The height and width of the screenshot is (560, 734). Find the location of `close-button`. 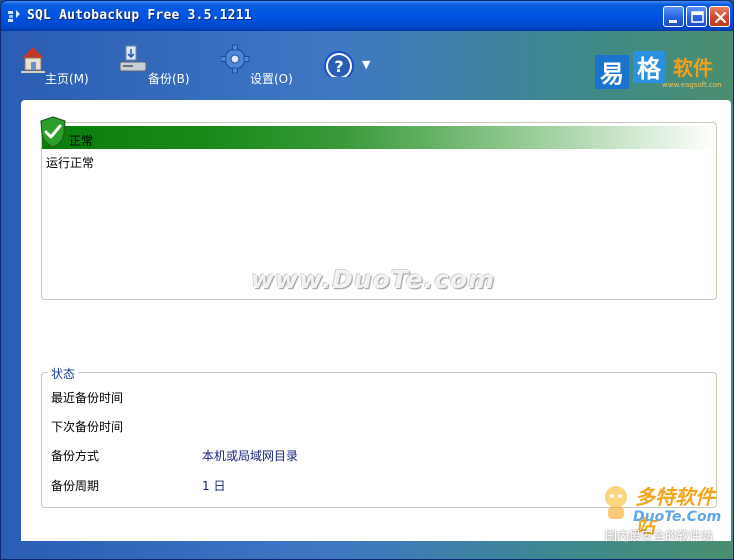

close-button is located at coordinates (719, 16).